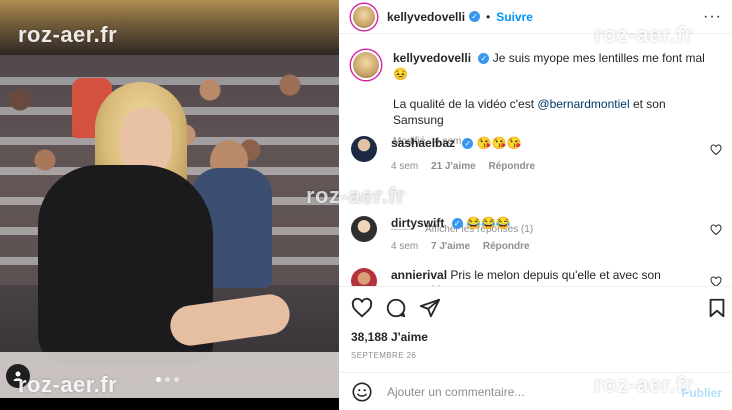 Image resolution: width=732 pixels, height=410 pixels. Describe the element at coordinates (419, 275) in the screenshot. I see `comment-username: annierival` at that location.